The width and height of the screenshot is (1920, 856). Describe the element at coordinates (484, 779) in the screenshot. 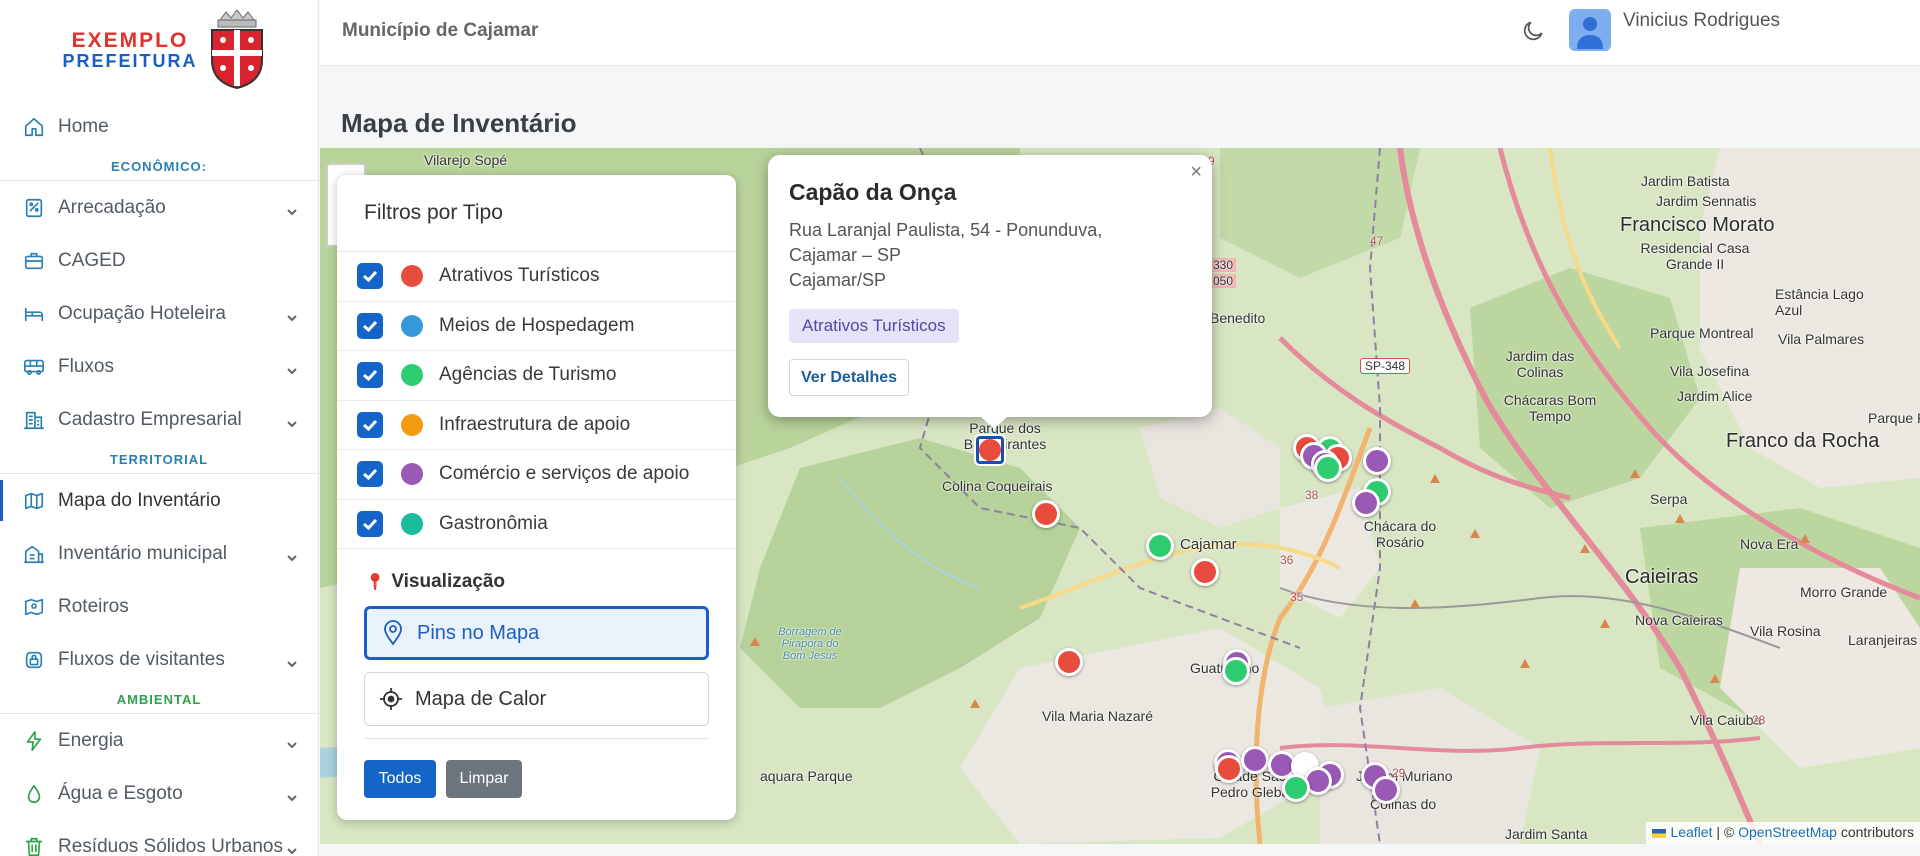

I see `clear-button: Limpar` at that location.